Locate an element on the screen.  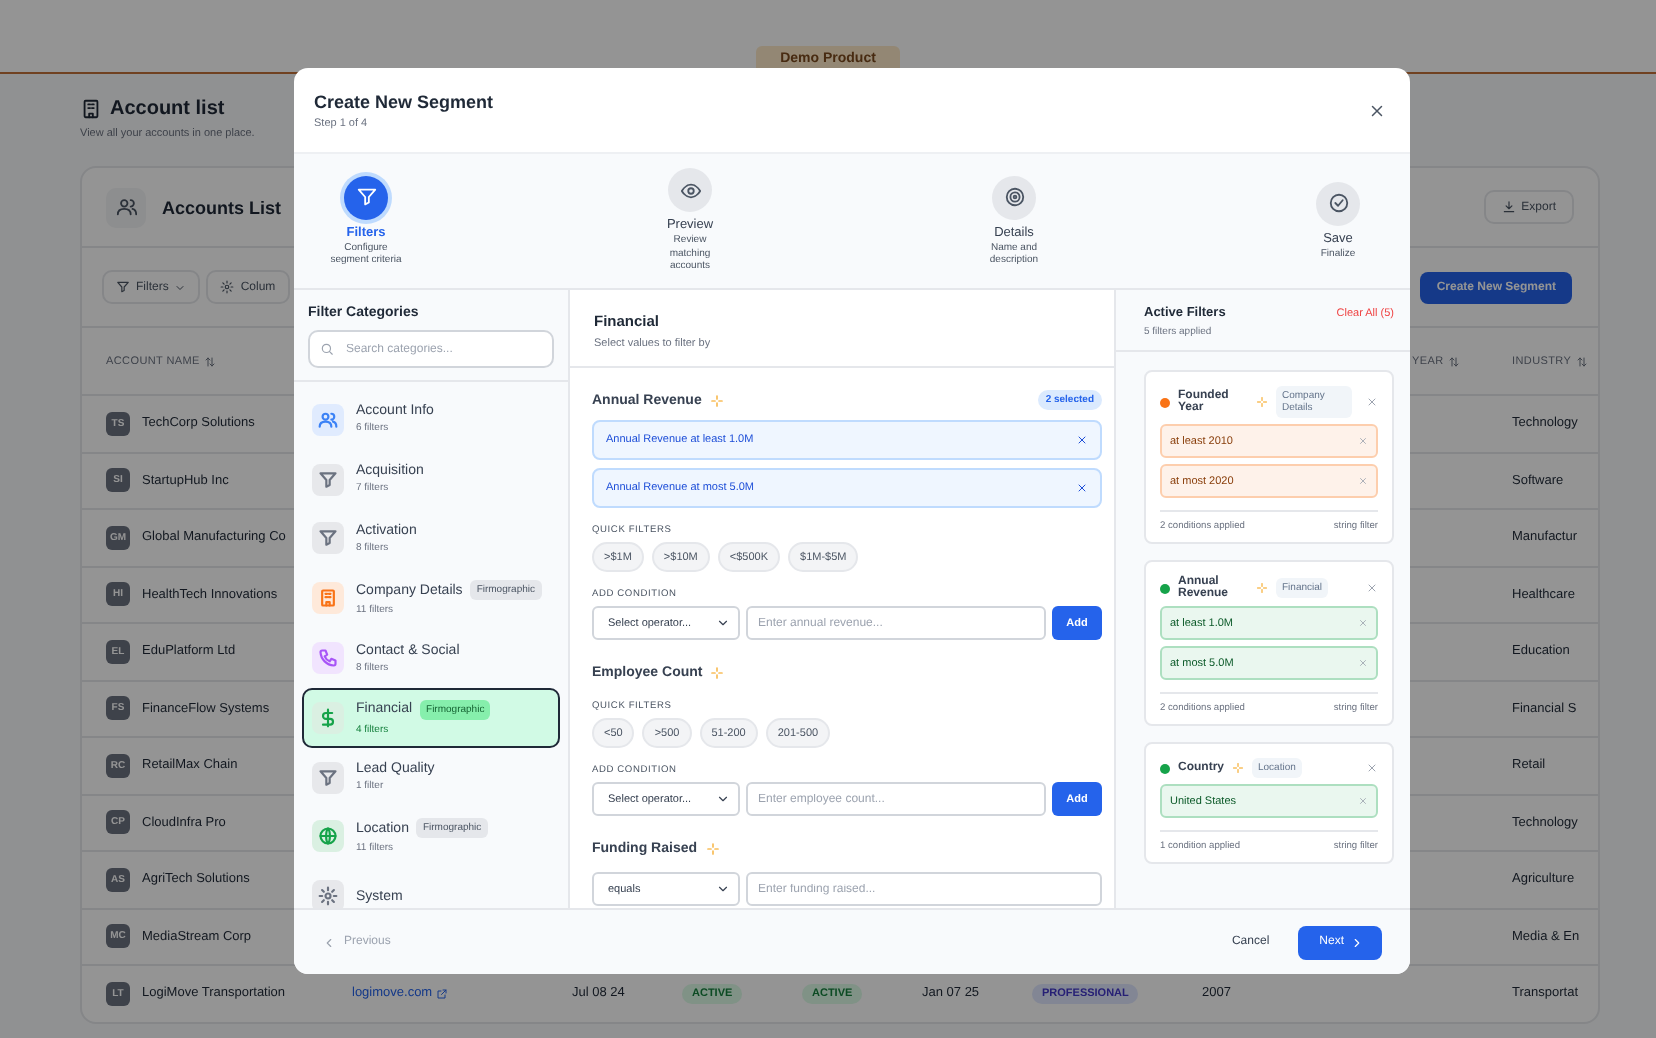
eye-icon is located at coordinates (690, 190).